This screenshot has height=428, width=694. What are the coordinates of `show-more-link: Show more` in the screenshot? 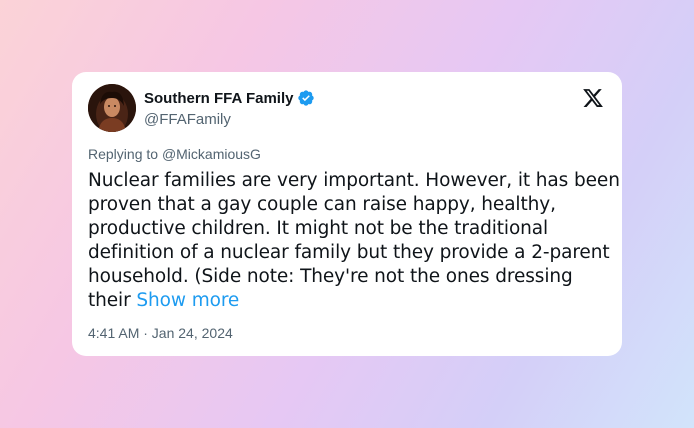 It's located at (187, 300).